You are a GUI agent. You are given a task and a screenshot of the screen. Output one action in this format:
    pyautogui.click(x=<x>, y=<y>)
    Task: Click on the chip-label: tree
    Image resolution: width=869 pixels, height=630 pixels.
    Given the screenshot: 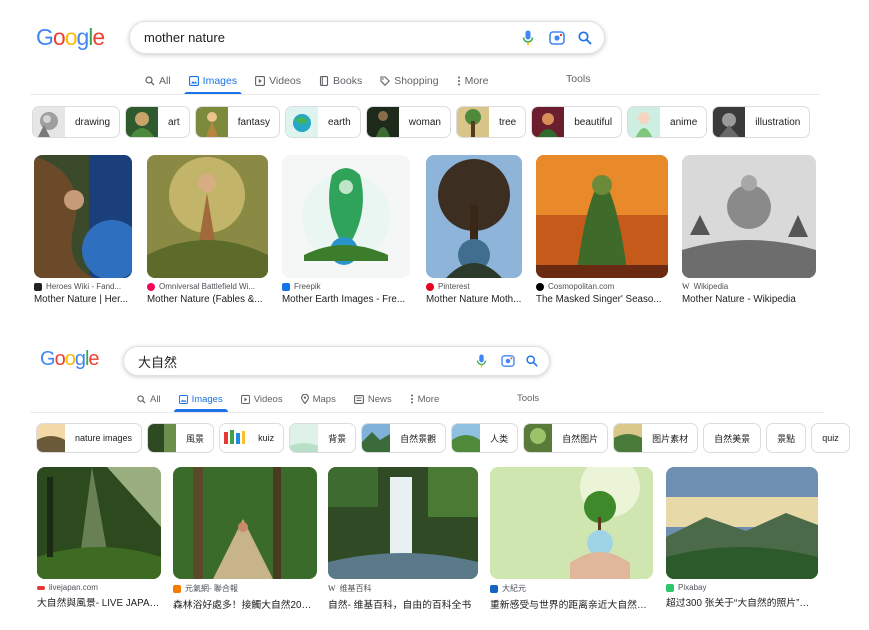 What is the action you would take?
    pyautogui.click(x=508, y=122)
    